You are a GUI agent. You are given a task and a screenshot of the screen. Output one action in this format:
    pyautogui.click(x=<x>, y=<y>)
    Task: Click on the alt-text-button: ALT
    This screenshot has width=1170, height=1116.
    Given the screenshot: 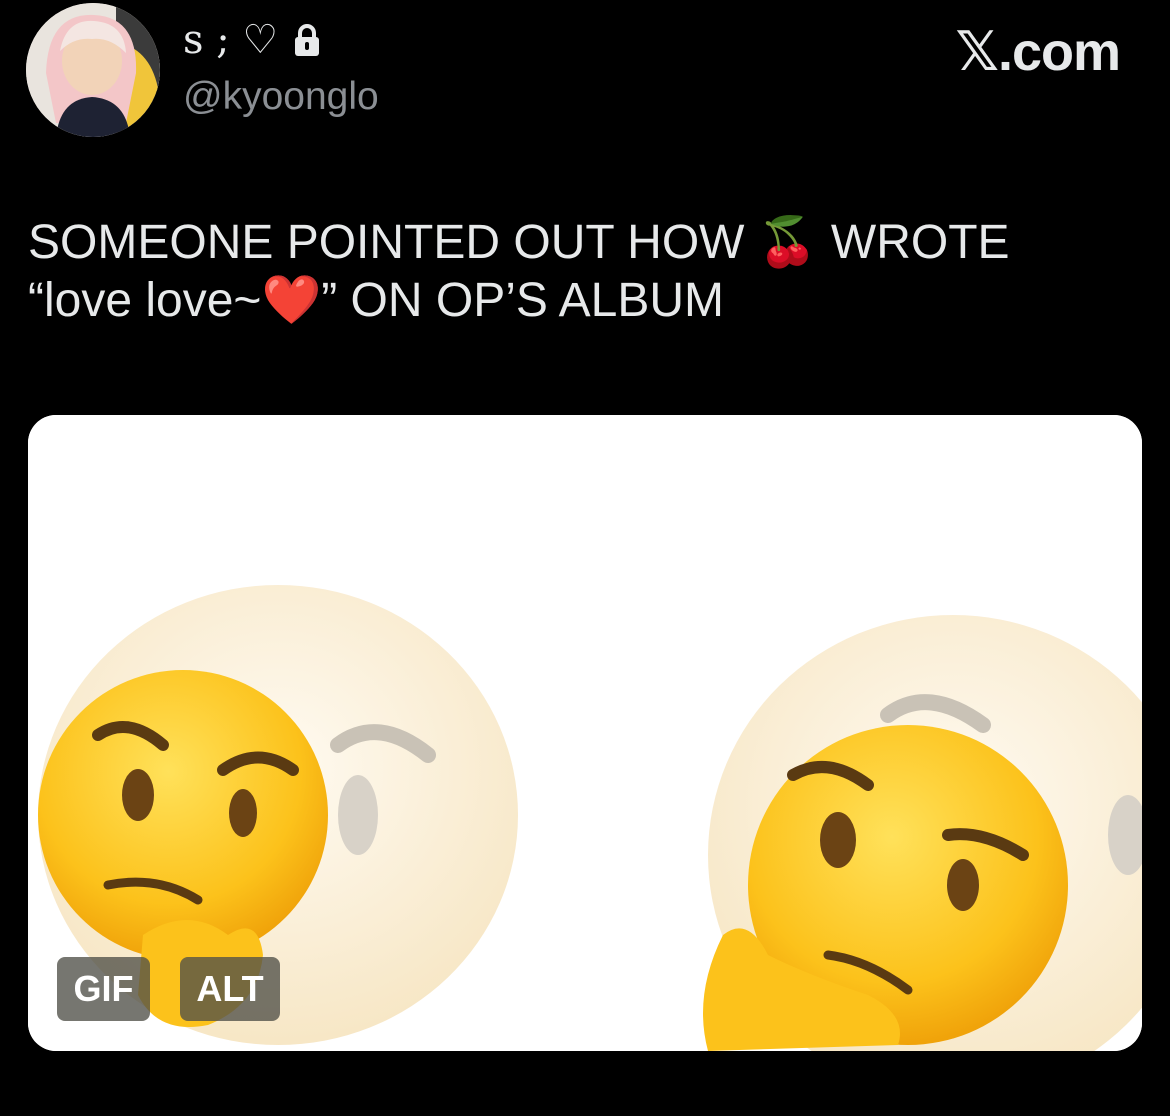 What is the action you would take?
    pyautogui.click(x=230, y=989)
    